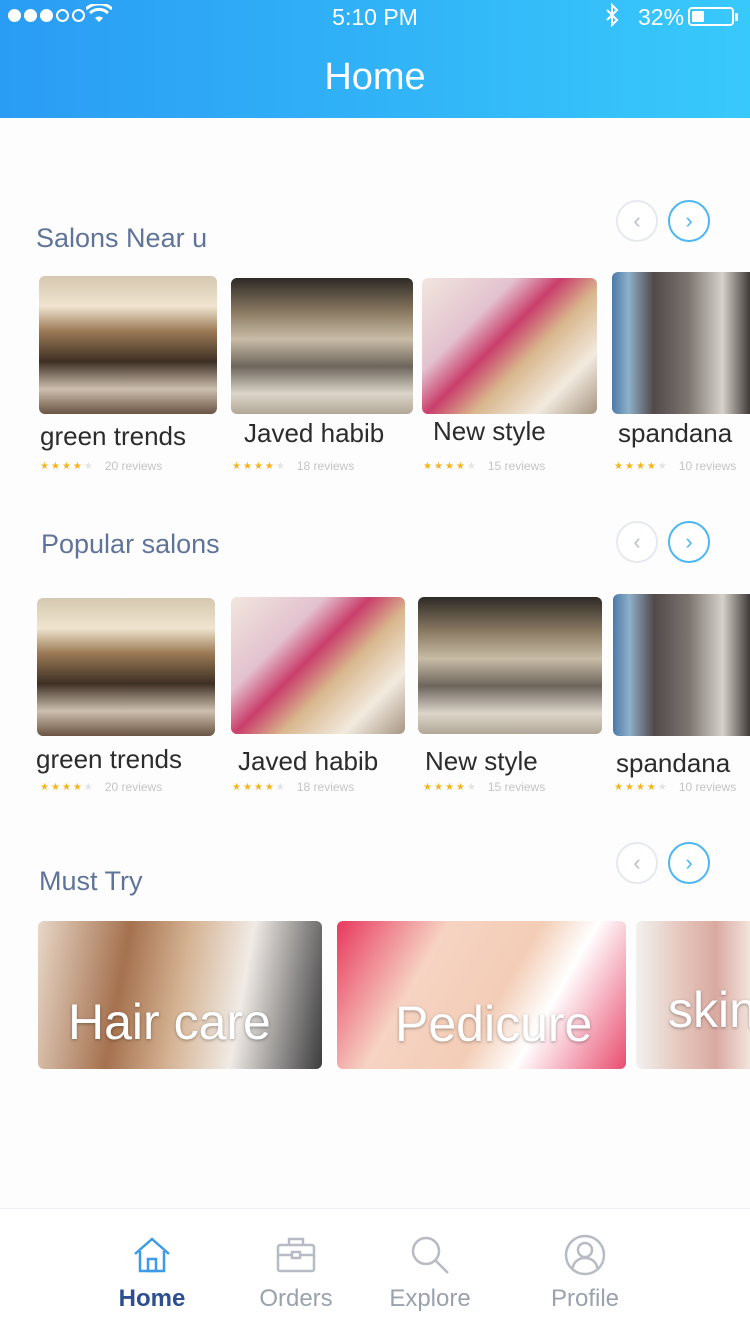 Image resolution: width=750 pixels, height=1334 pixels. What do you see at coordinates (180, 995) in the screenshot?
I see `must-try-card-hair-care: Hair care` at bounding box center [180, 995].